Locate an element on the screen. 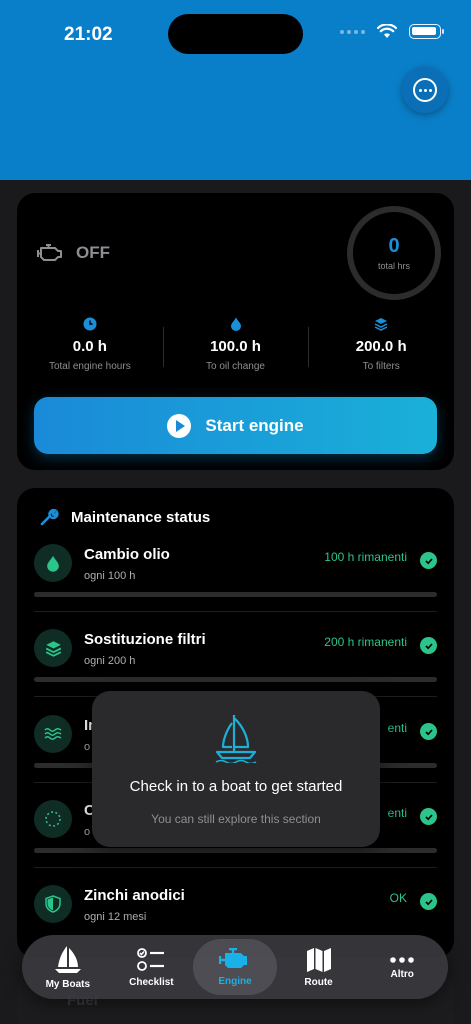 This screenshot has height=1024, width=471. tab-altro: Altro is located at coordinates (402, 967).